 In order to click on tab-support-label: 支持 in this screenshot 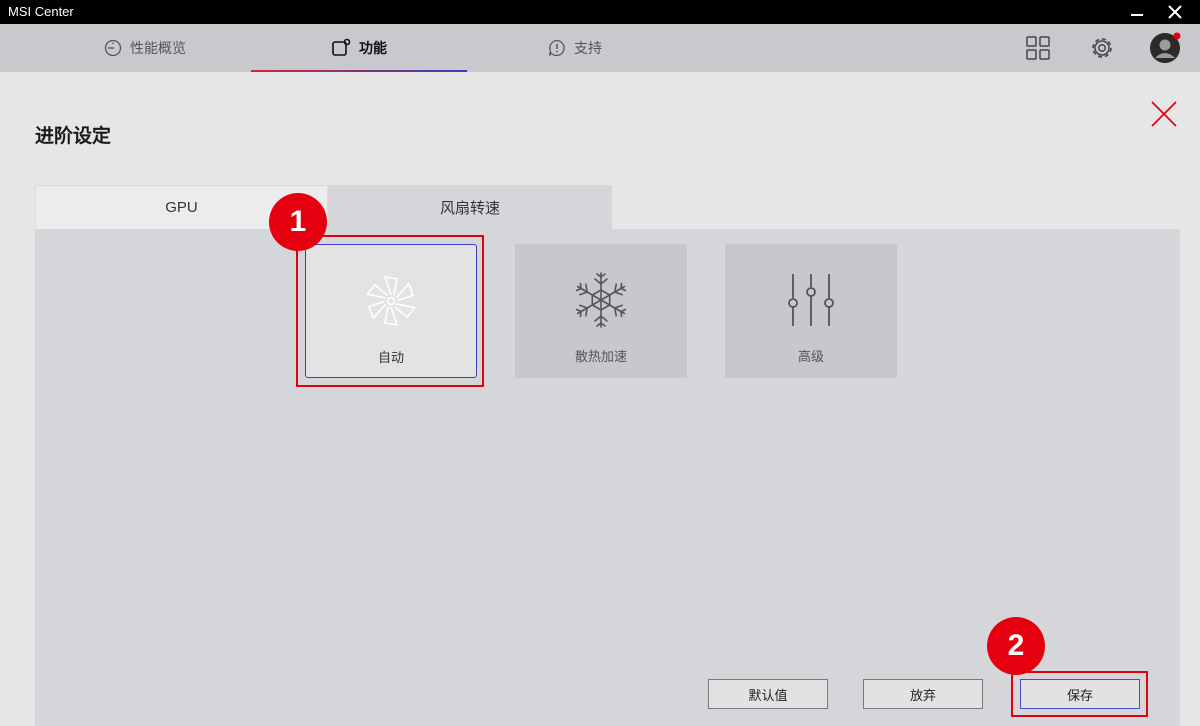, I will do `click(588, 48)`.